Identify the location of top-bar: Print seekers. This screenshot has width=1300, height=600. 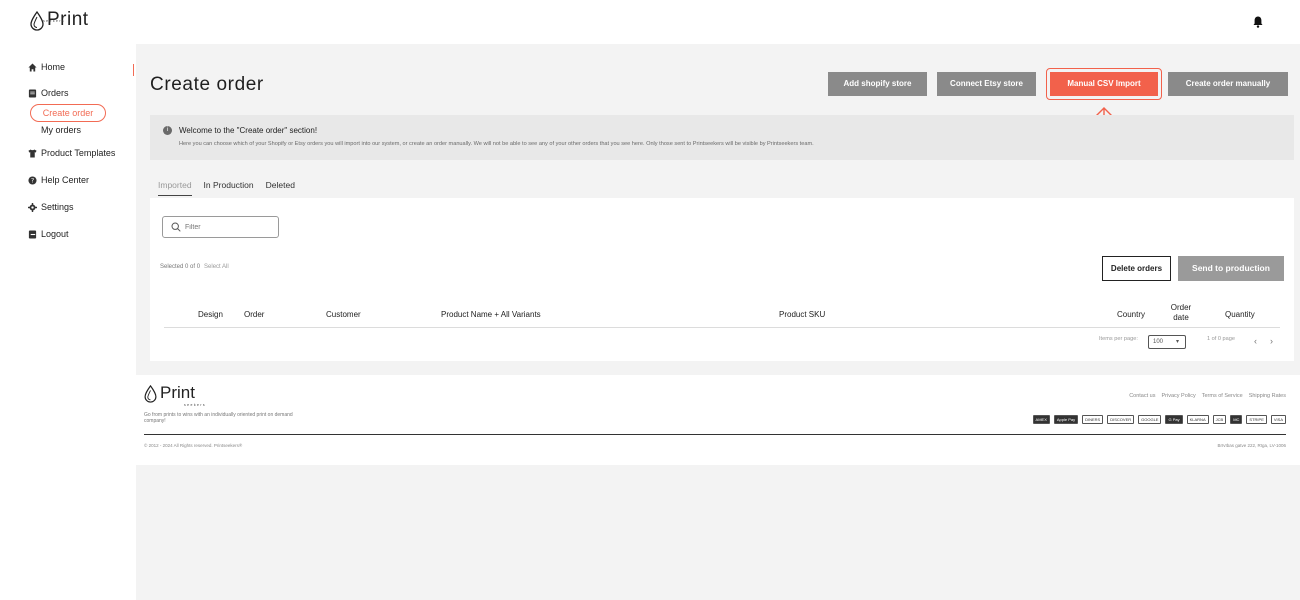
(650, 22).